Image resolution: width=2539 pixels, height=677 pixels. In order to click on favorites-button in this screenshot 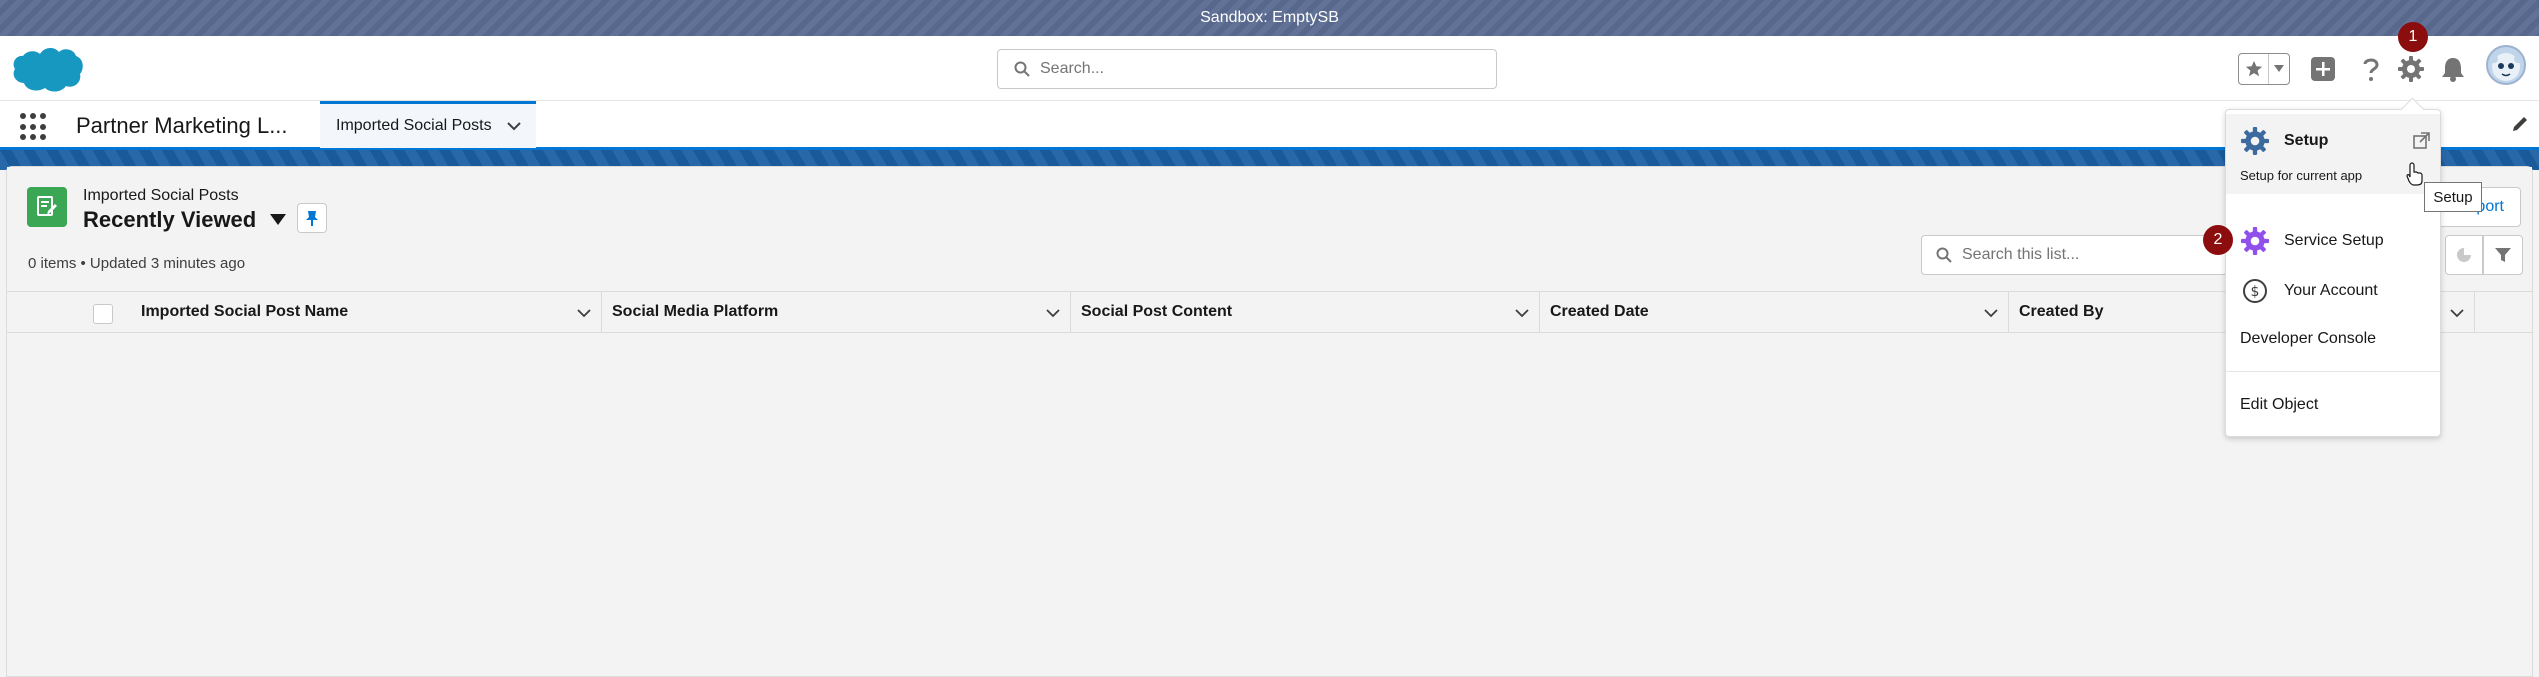, I will do `click(2264, 69)`.